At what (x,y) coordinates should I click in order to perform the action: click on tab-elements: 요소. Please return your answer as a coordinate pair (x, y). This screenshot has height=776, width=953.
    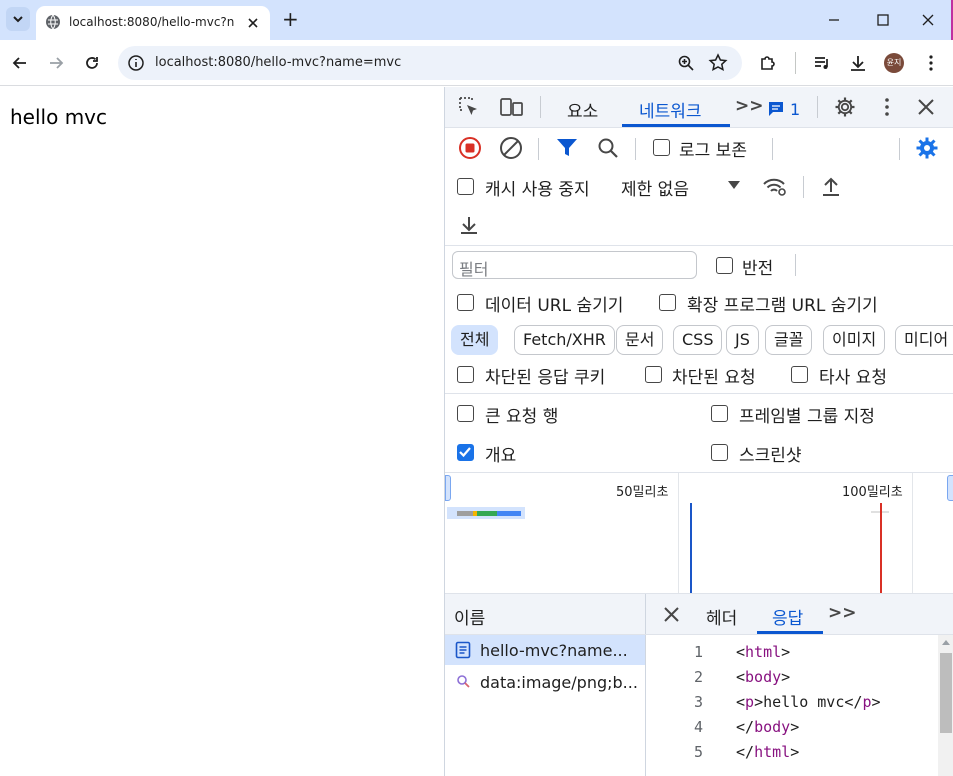
    Looking at the image, I should click on (582, 109).